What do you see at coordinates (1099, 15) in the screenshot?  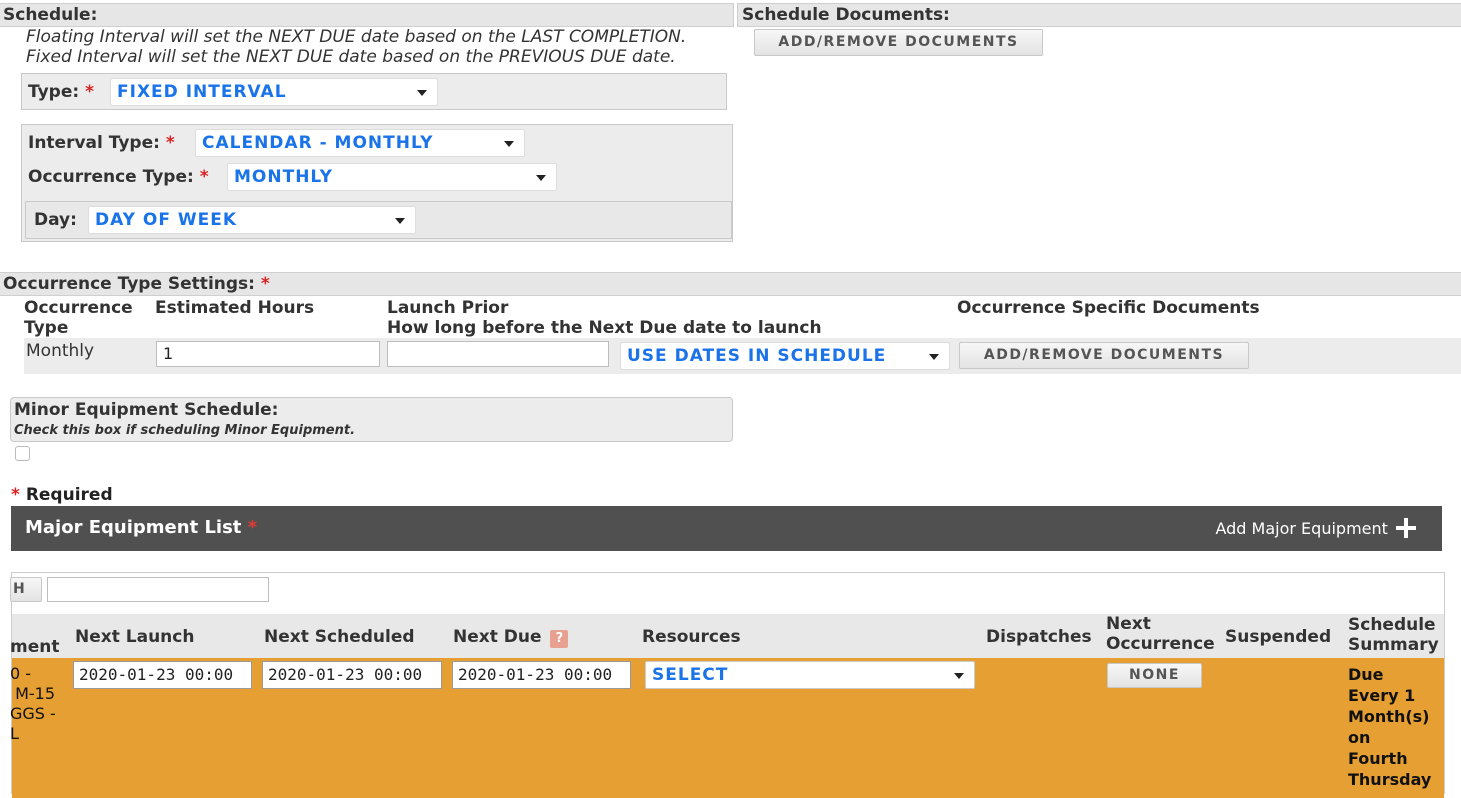 I see `schedule-documents-header: Schedule Documents:` at bounding box center [1099, 15].